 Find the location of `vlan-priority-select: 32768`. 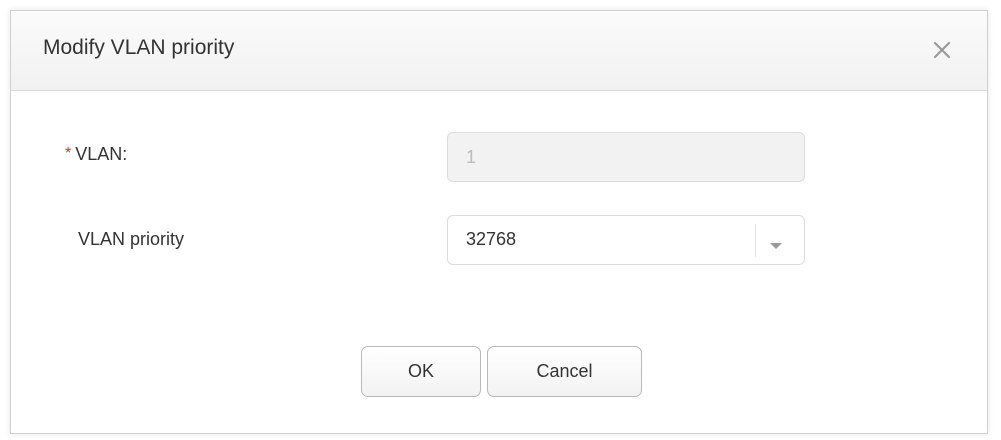

vlan-priority-select: 32768 is located at coordinates (626, 240).